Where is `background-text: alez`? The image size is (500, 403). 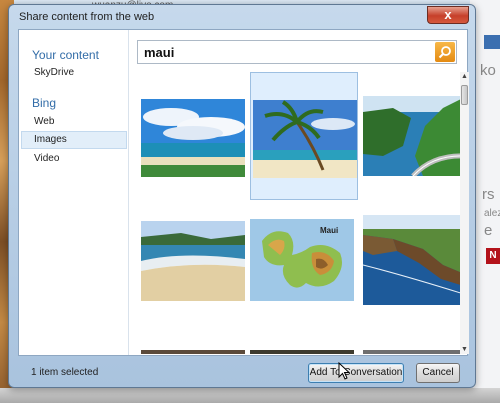 background-text: alez is located at coordinates (492, 213).